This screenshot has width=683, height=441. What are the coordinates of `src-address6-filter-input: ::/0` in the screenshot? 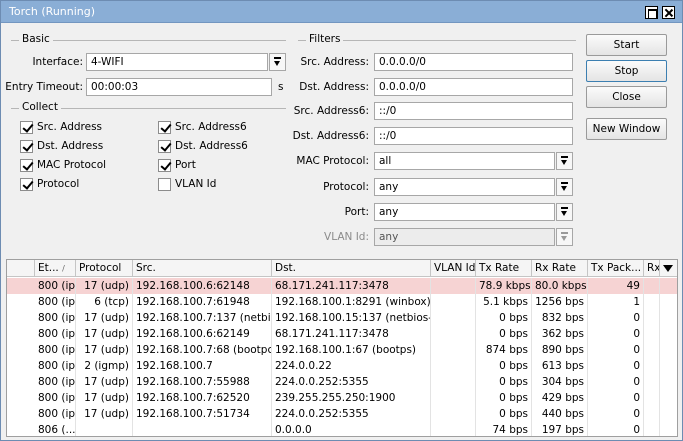 It's located at (473, 111).